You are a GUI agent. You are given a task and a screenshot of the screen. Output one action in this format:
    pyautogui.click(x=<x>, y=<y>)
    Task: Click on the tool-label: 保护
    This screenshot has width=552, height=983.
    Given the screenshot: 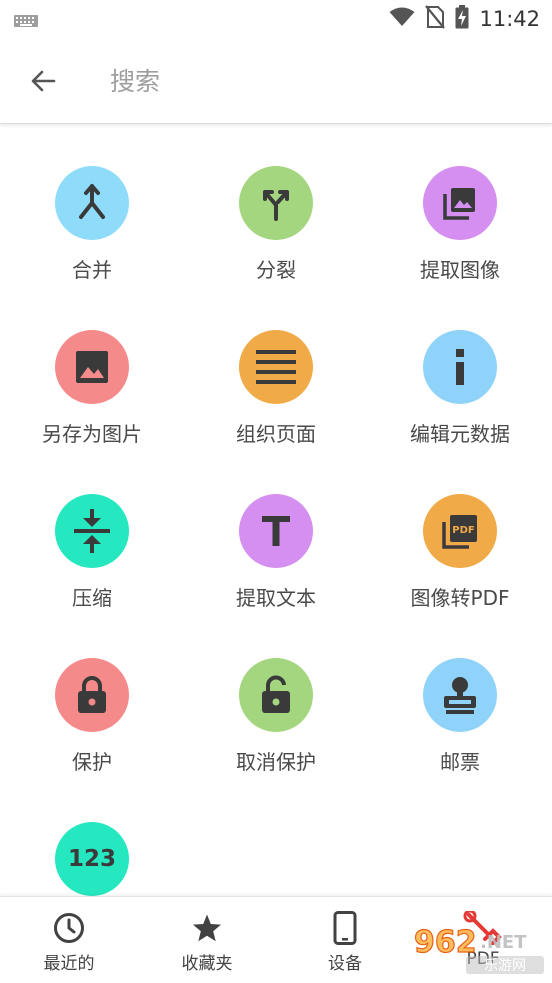 What is the action you would take?
    pyautogui.click(x=92, y=762)
    